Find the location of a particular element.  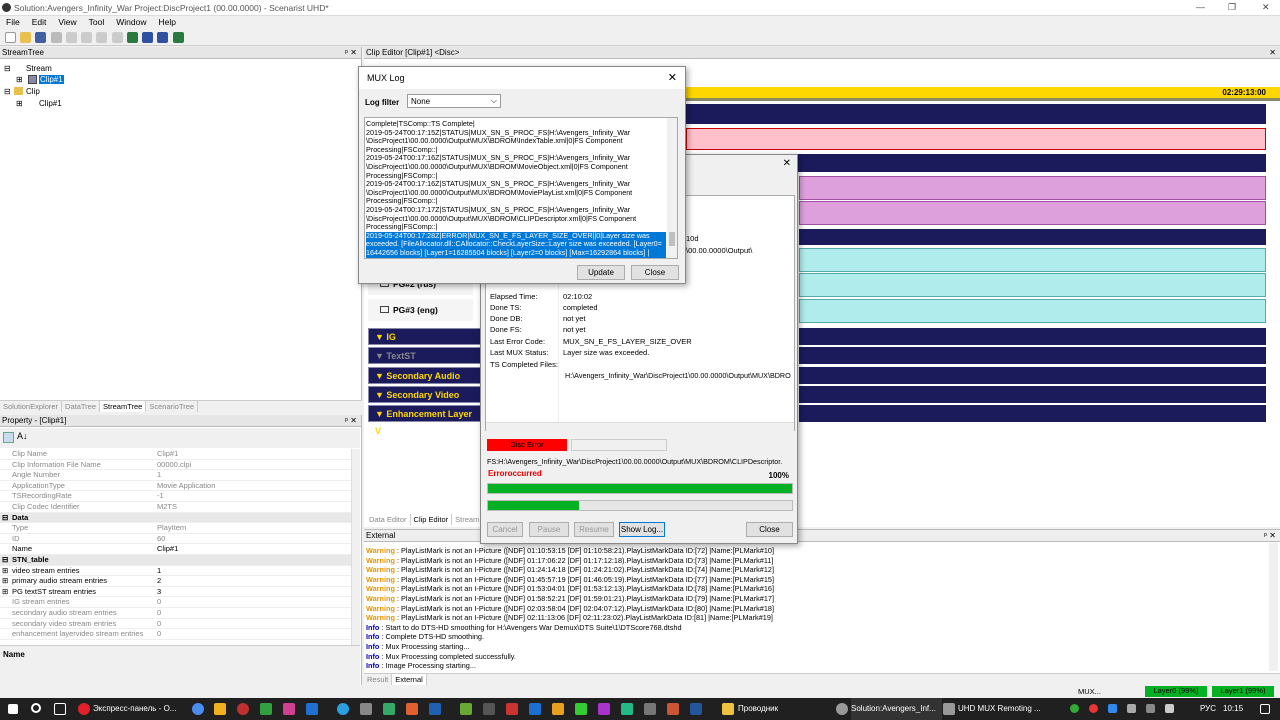

minimize-icon: — is located at coordinates (1200, 7).